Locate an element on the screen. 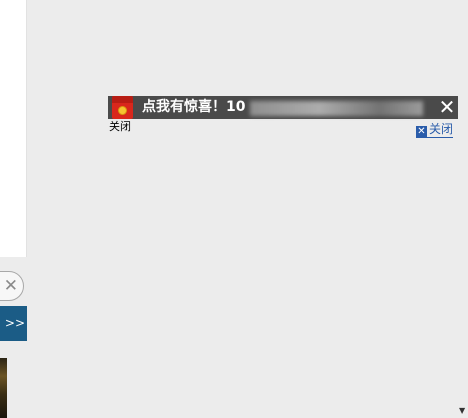 The height and width of the screenshot is (418, 468). more-button: >> is located at coordinates (13, 323).